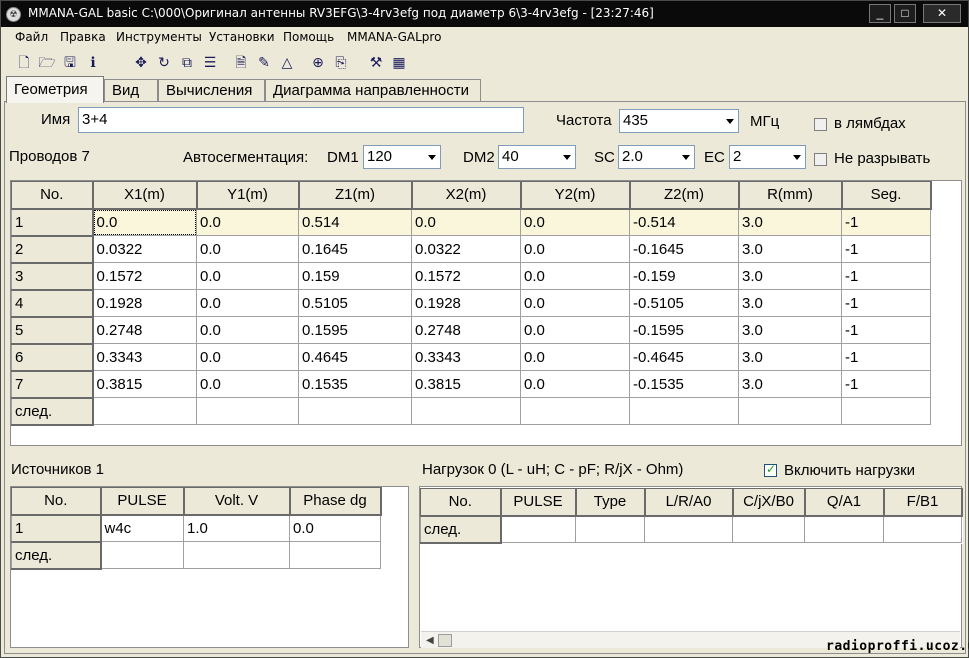 The height and width of the screenshot is (658, 969). I want to click on table-row: 7 0.3815 0.0 0.1535 0.3815 0.0 -0.1535 3.0 -1, so click(471, 384).